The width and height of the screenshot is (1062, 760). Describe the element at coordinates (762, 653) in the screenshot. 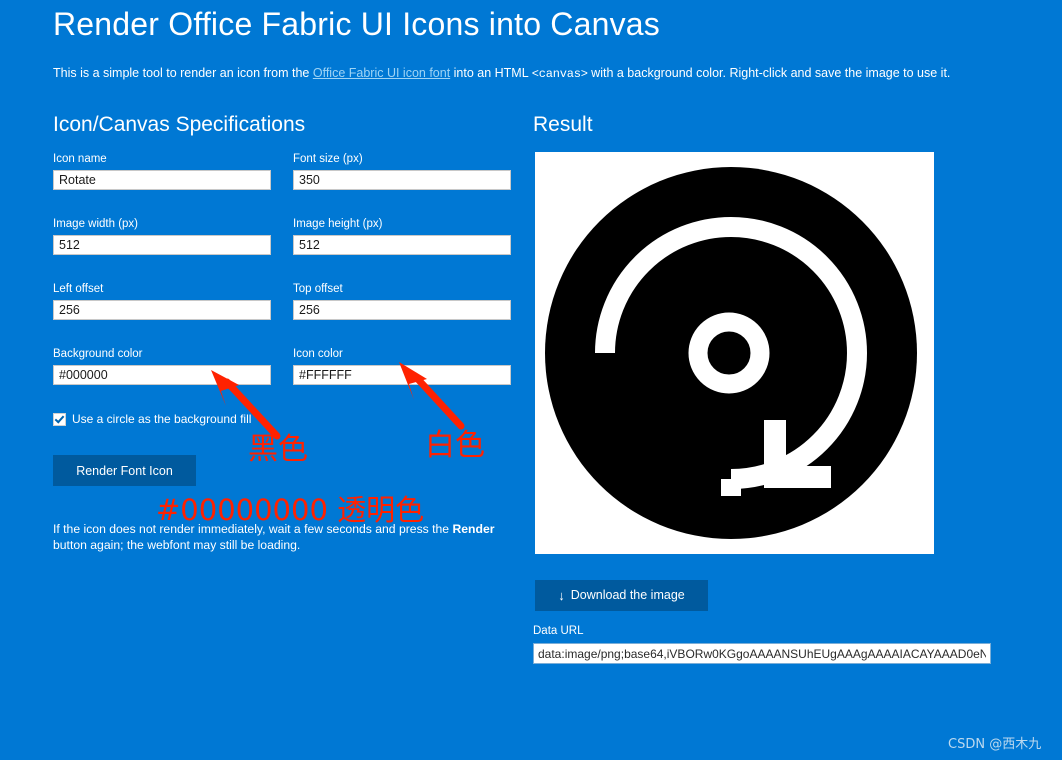

I see `input-data-url` at that location.